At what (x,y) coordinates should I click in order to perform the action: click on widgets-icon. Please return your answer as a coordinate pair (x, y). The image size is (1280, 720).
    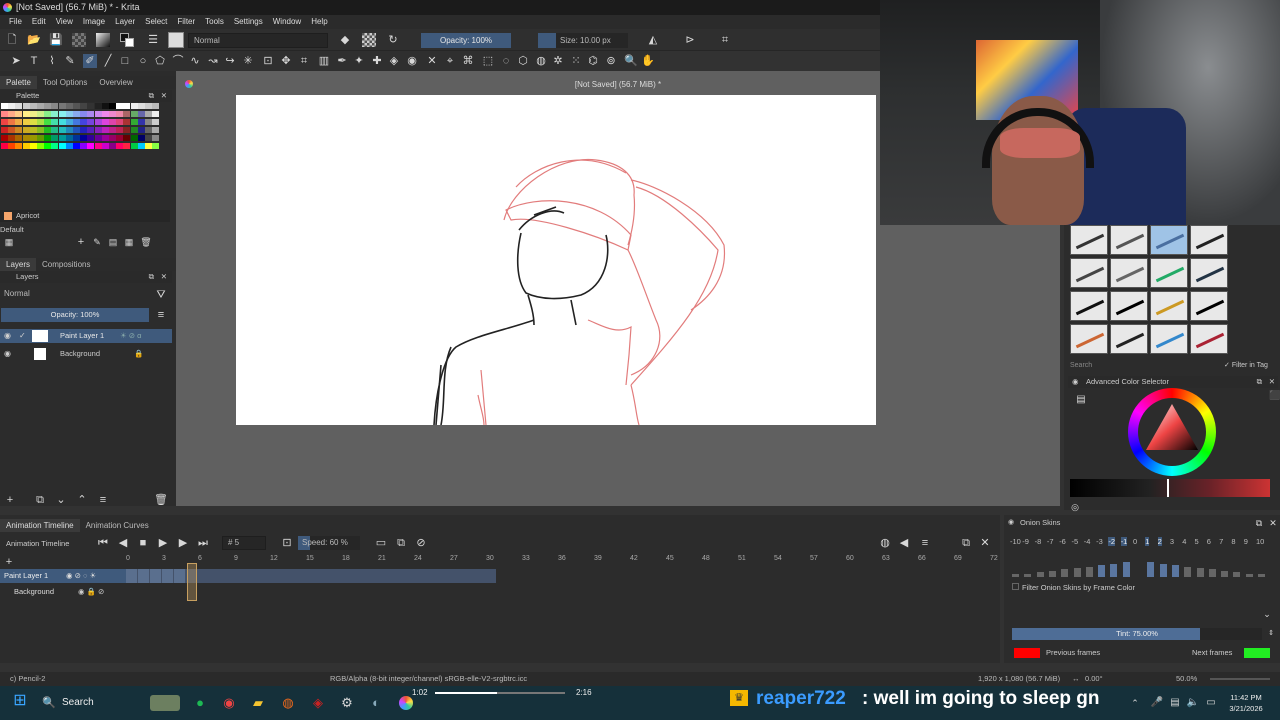
    Looking at the image, I should click on (165, 703).